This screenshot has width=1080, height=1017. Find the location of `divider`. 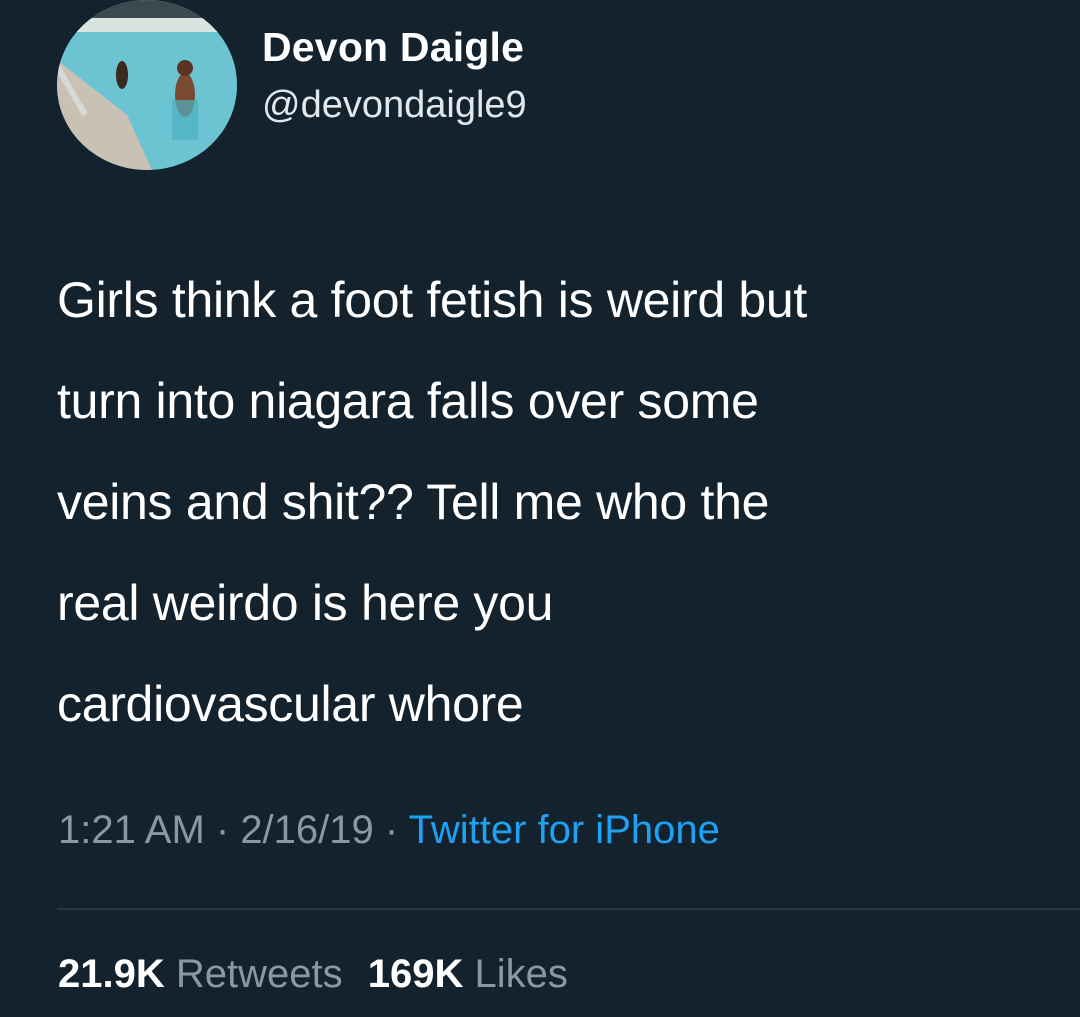

divider is located at coordinates (568, 909).